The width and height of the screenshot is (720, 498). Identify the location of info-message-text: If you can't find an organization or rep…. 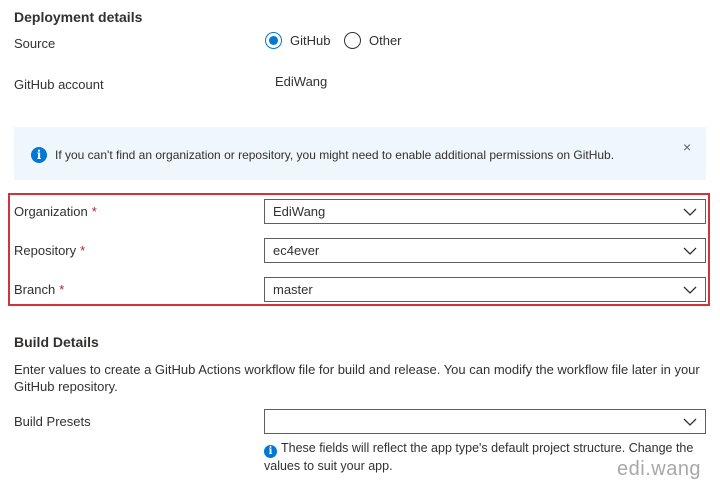
(335, 155).